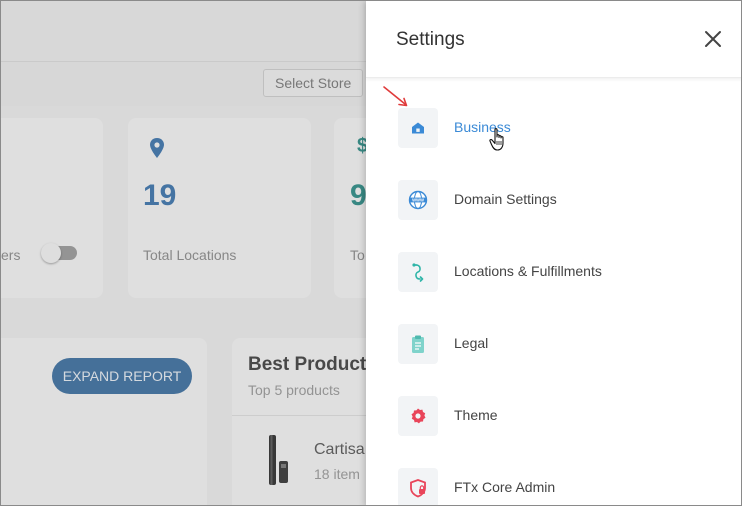 This screenshot has width=742, height=506. Describe the element at coordinates (558, 200) in the screenshot. I see `settings-item-domain: WWW Domain Settings` at that location.